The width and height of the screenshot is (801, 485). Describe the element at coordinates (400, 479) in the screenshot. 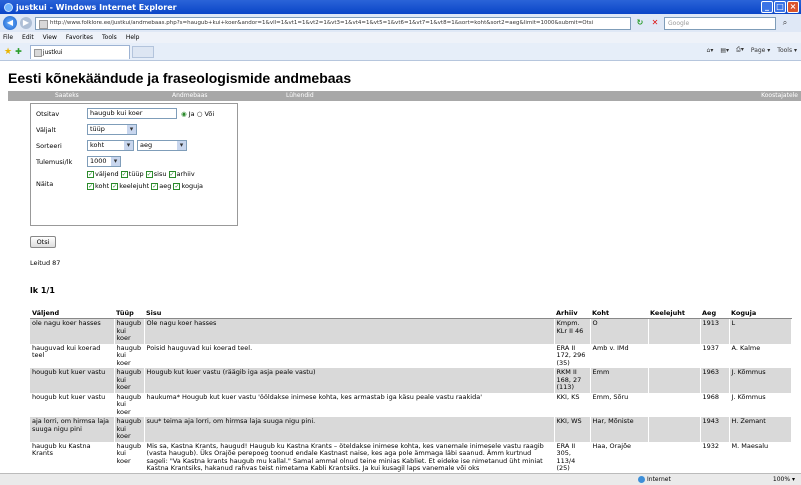

I see `status-bar: Internet 100% ▾` at that location.